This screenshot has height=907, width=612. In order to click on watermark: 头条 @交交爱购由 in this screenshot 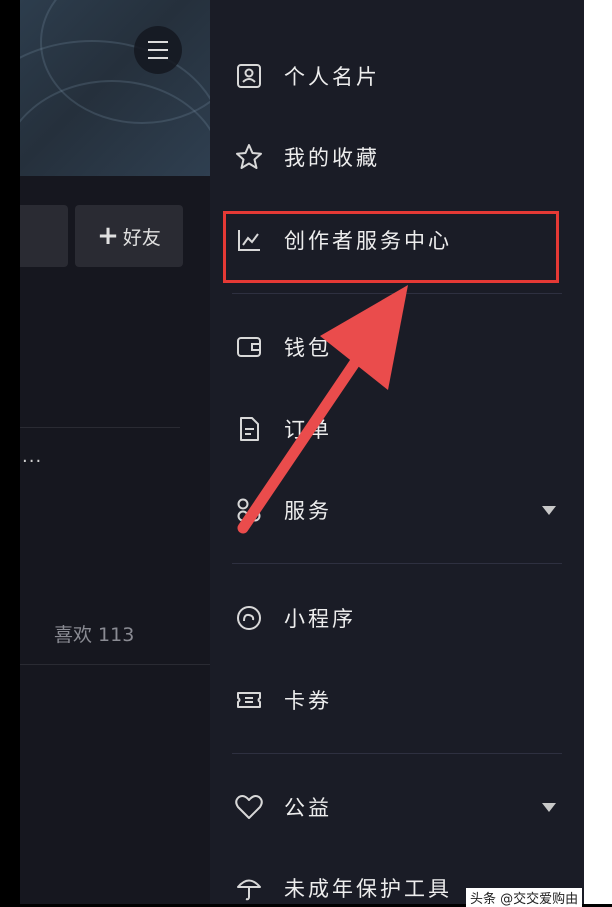, I will do `click(524, 897)`.